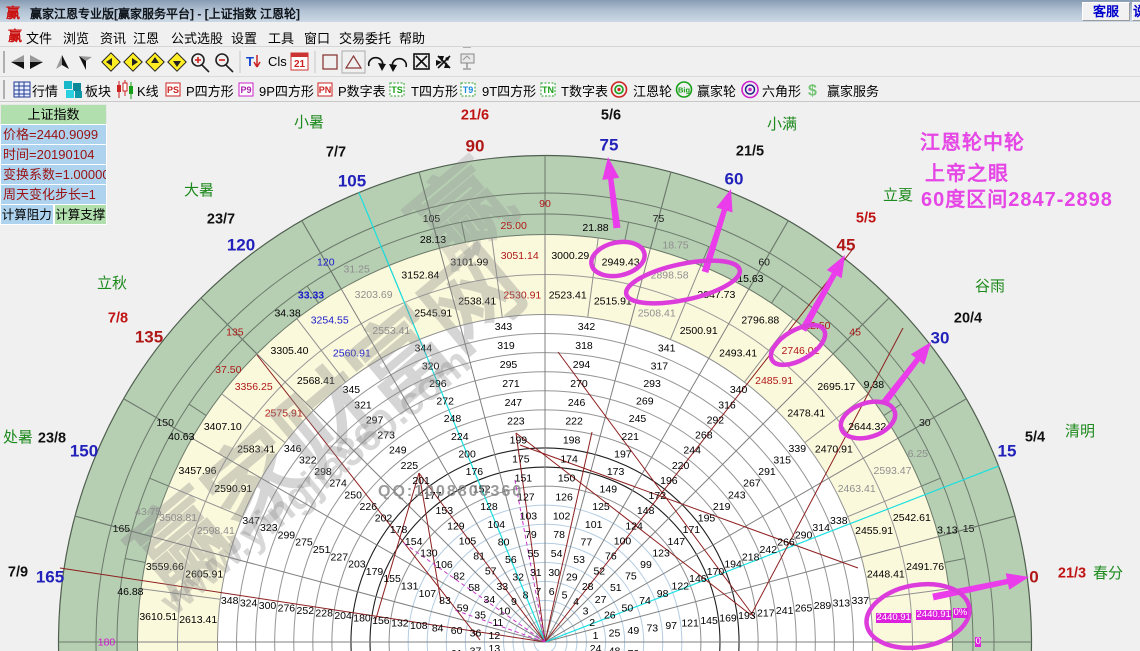 This screenshot has height=651, width=1140. Describe the element at coordinates (277, 61) in the screenshot. I see `svg-text: Cls` at that location.